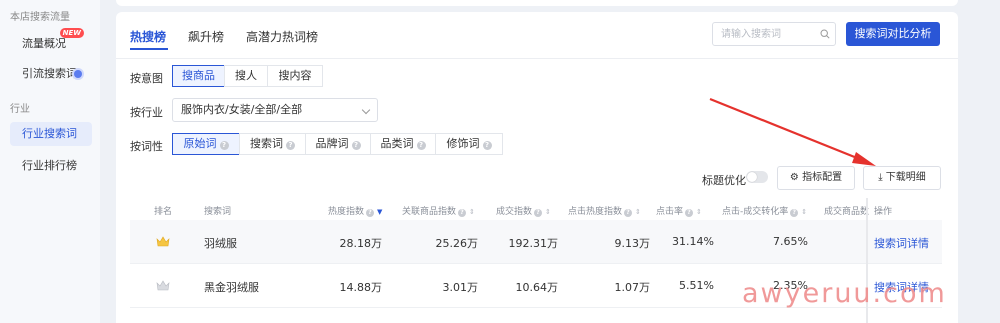 This screenshot has height=323, width=1000. What do you see at coordinates (242, 109) in the screenshot?
I see `industry-select-value: 服饰内衣/女装/全部/全部` at bounding box center [242, 109].